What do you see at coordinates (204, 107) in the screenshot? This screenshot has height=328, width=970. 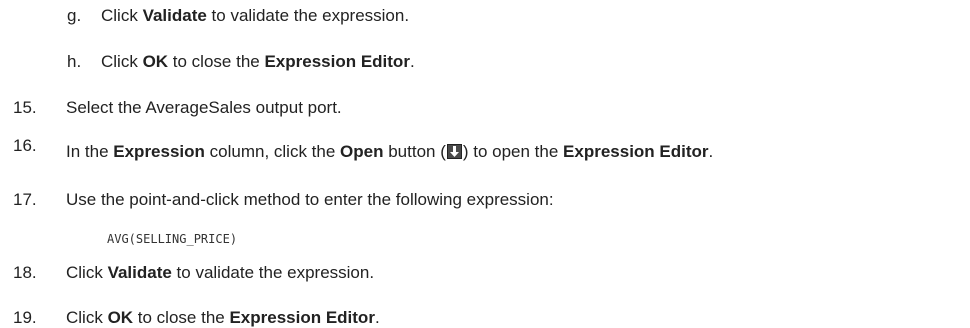 I see `step-text: Select the AverageSales output port.` at bounding box center [204, 107].